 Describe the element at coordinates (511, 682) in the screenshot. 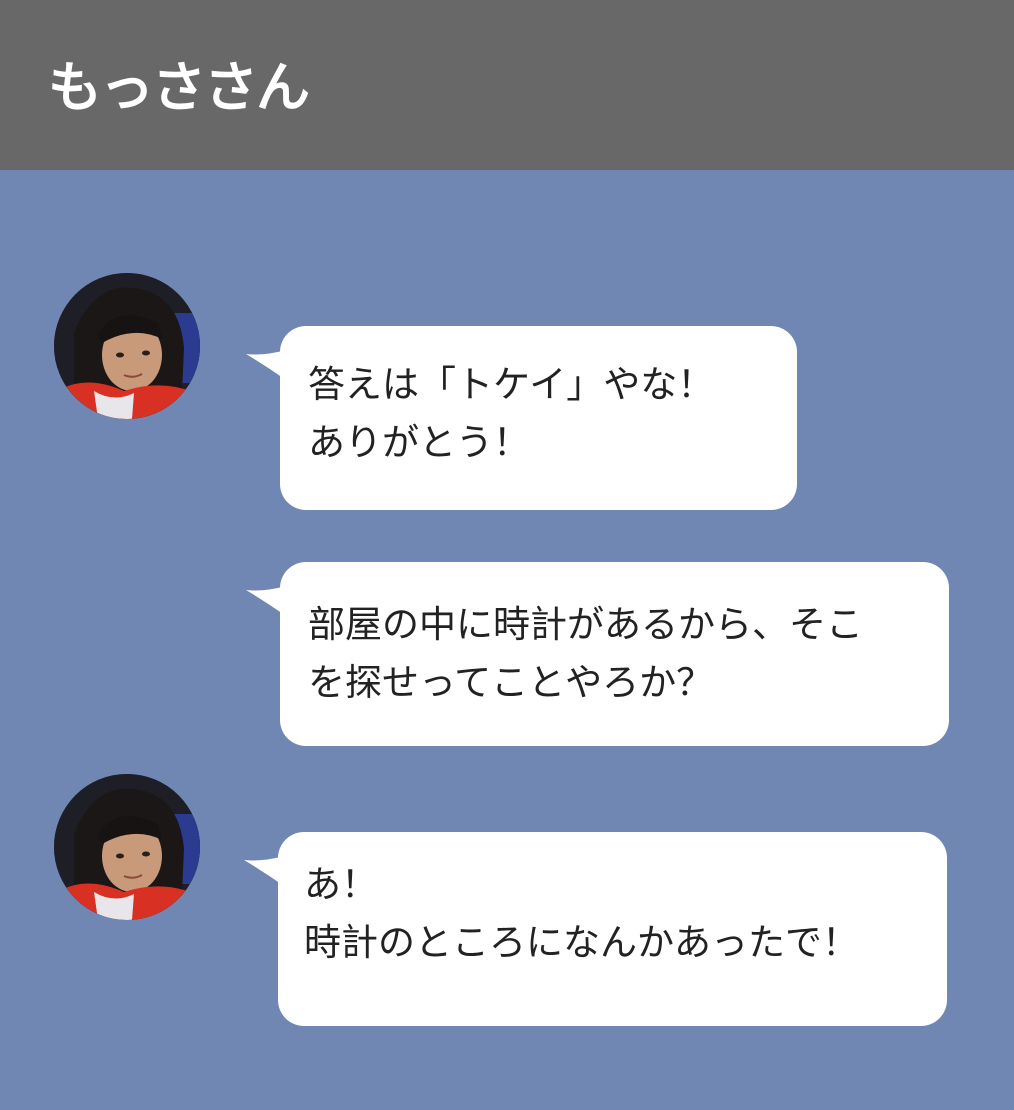

I see `message-line: を探せってことやろか？` at that location.